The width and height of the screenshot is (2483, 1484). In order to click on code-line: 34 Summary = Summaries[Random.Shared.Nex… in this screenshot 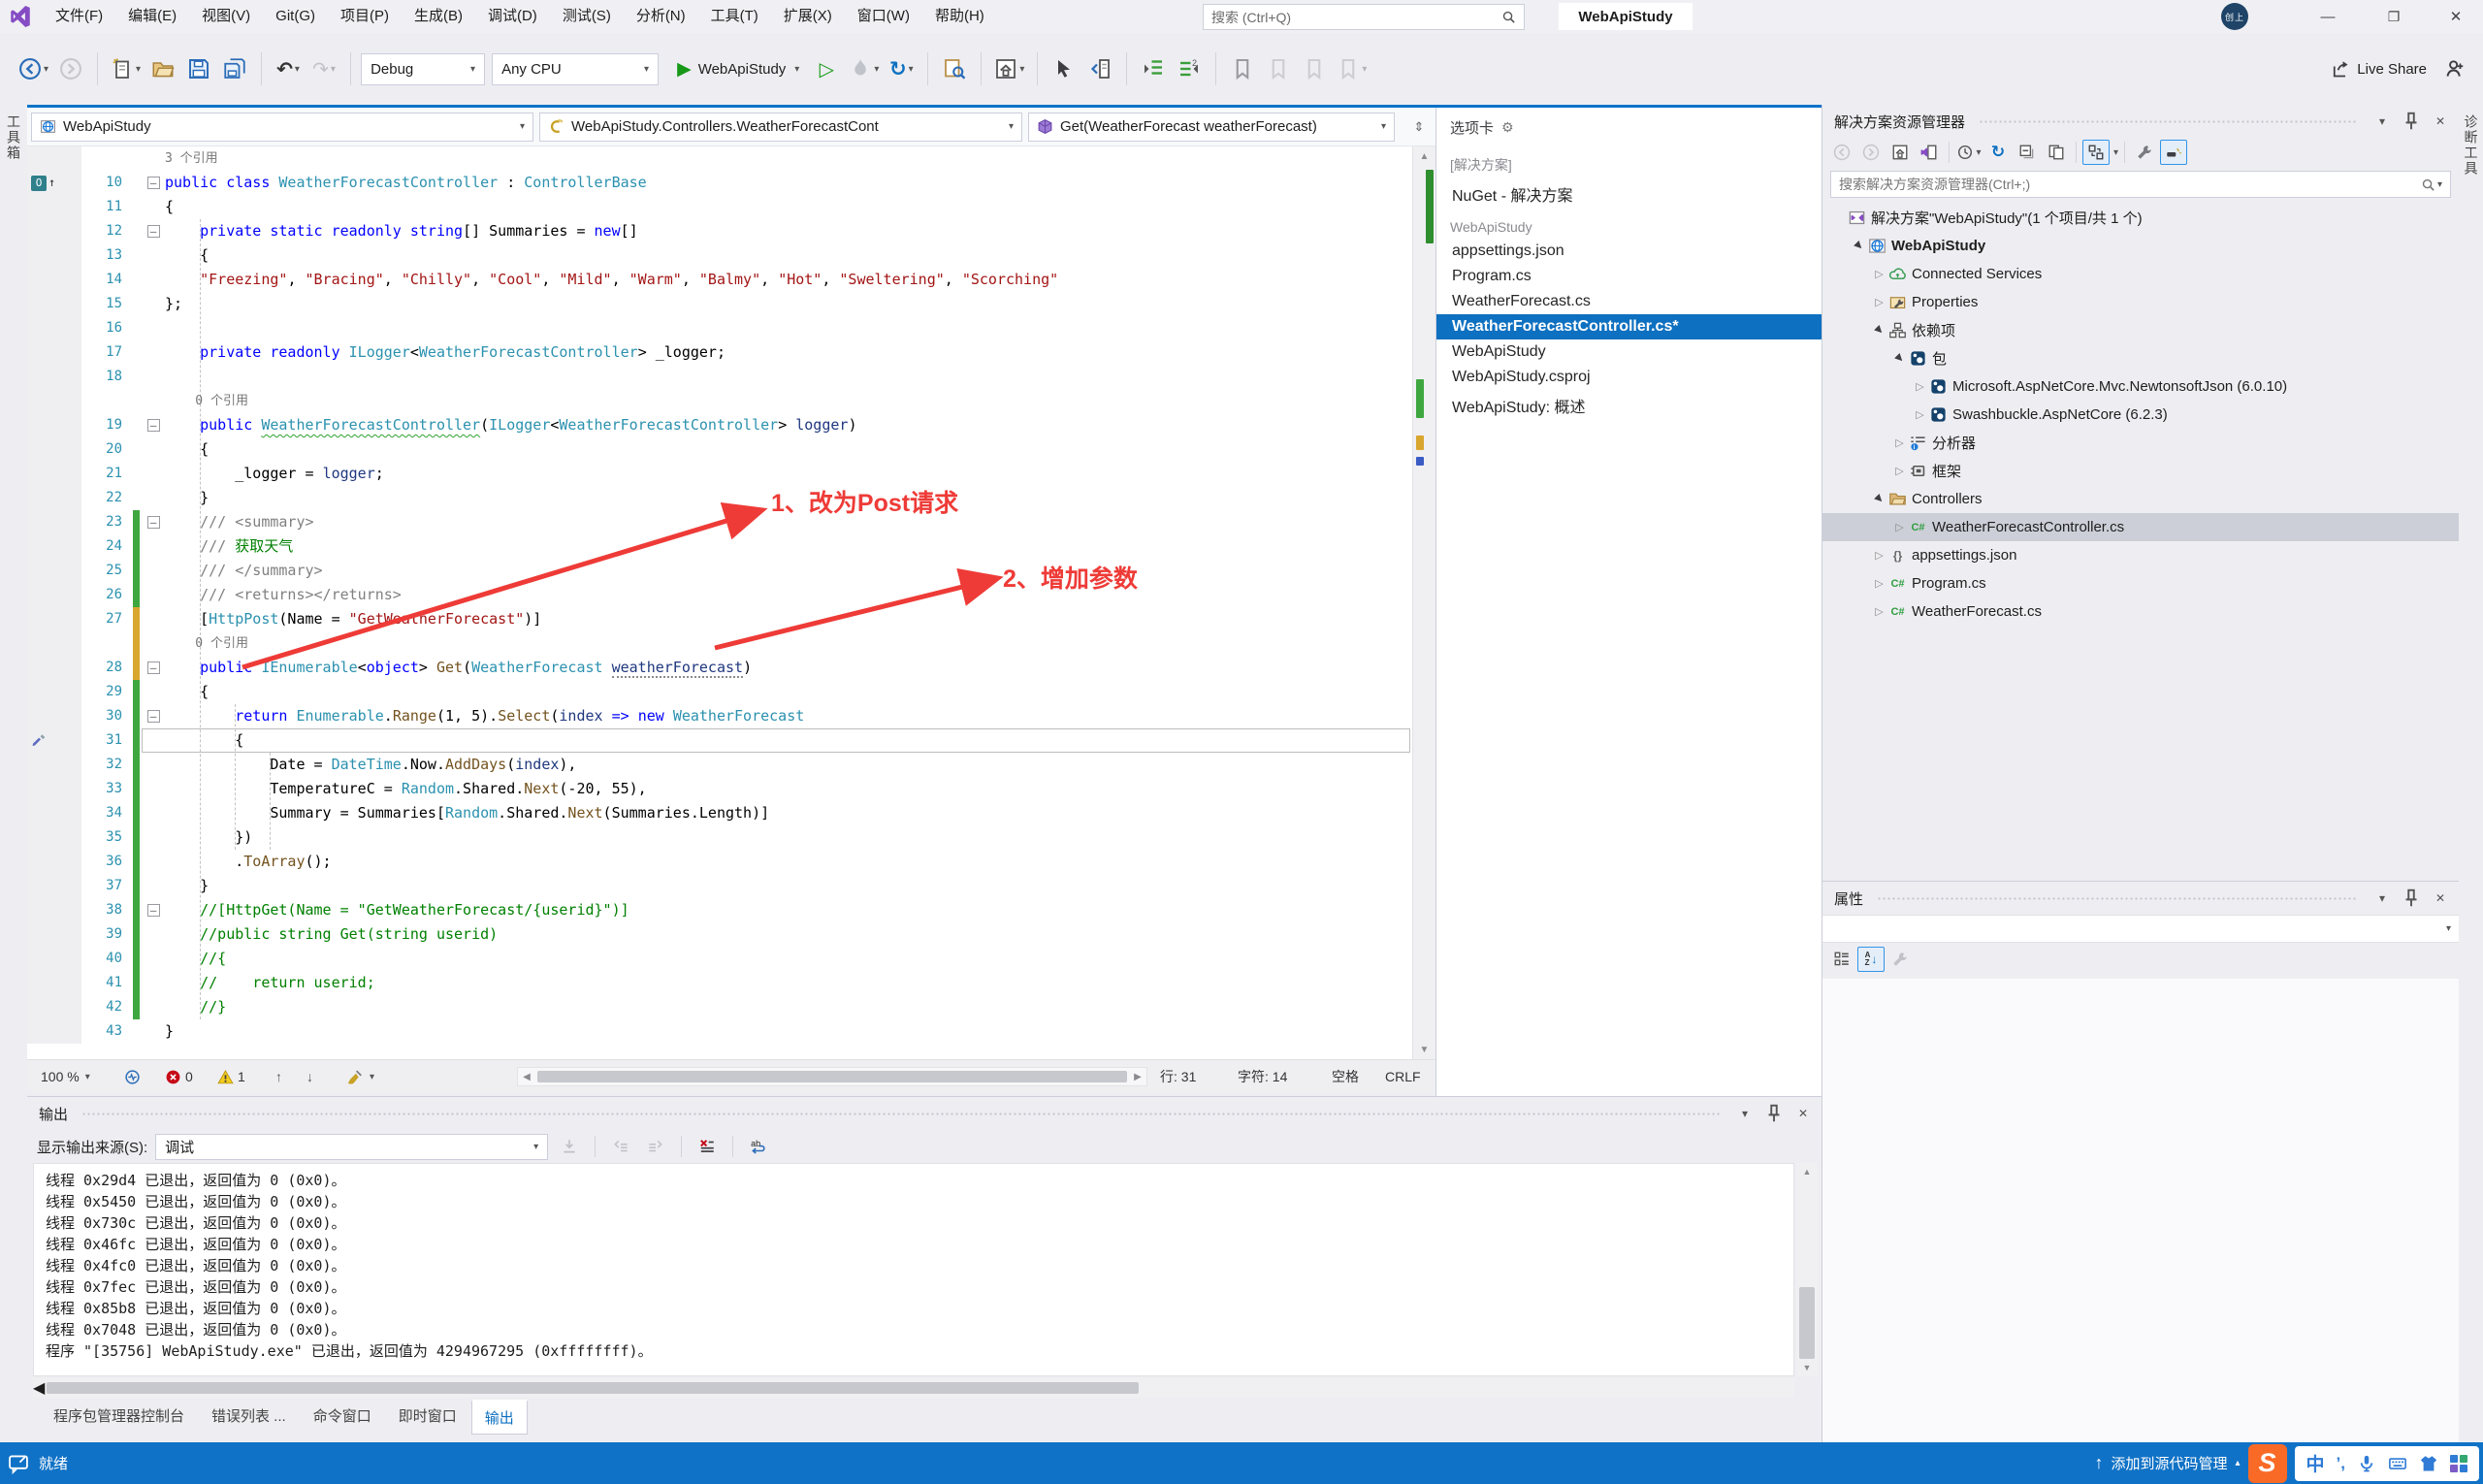, I will do `click(720, 813)`.